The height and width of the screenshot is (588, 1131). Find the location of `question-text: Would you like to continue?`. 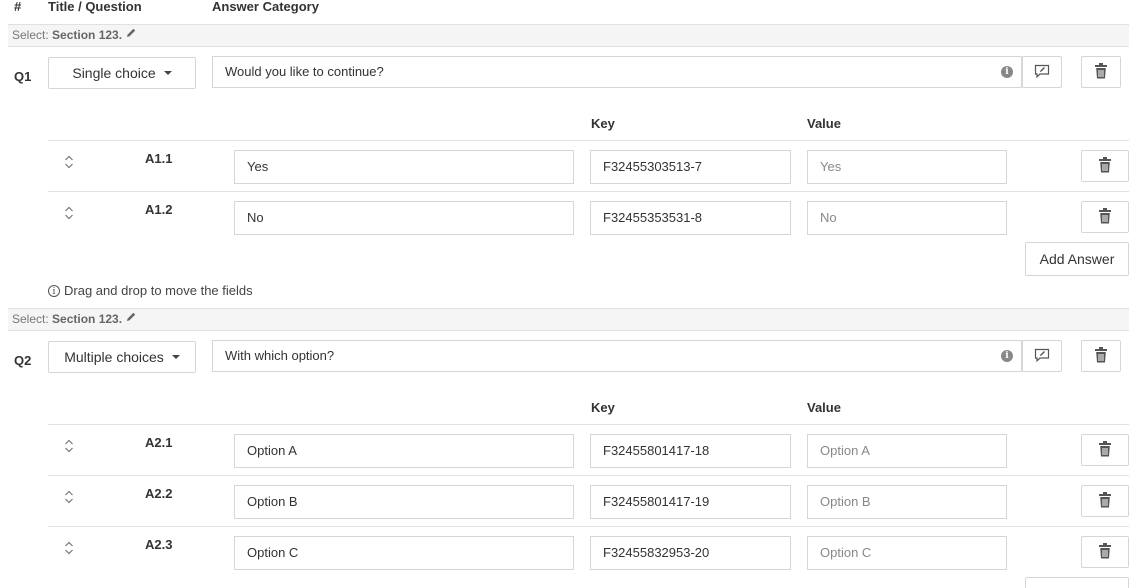

question-text: Would you like to continue? is located at coordinates (304, 71).